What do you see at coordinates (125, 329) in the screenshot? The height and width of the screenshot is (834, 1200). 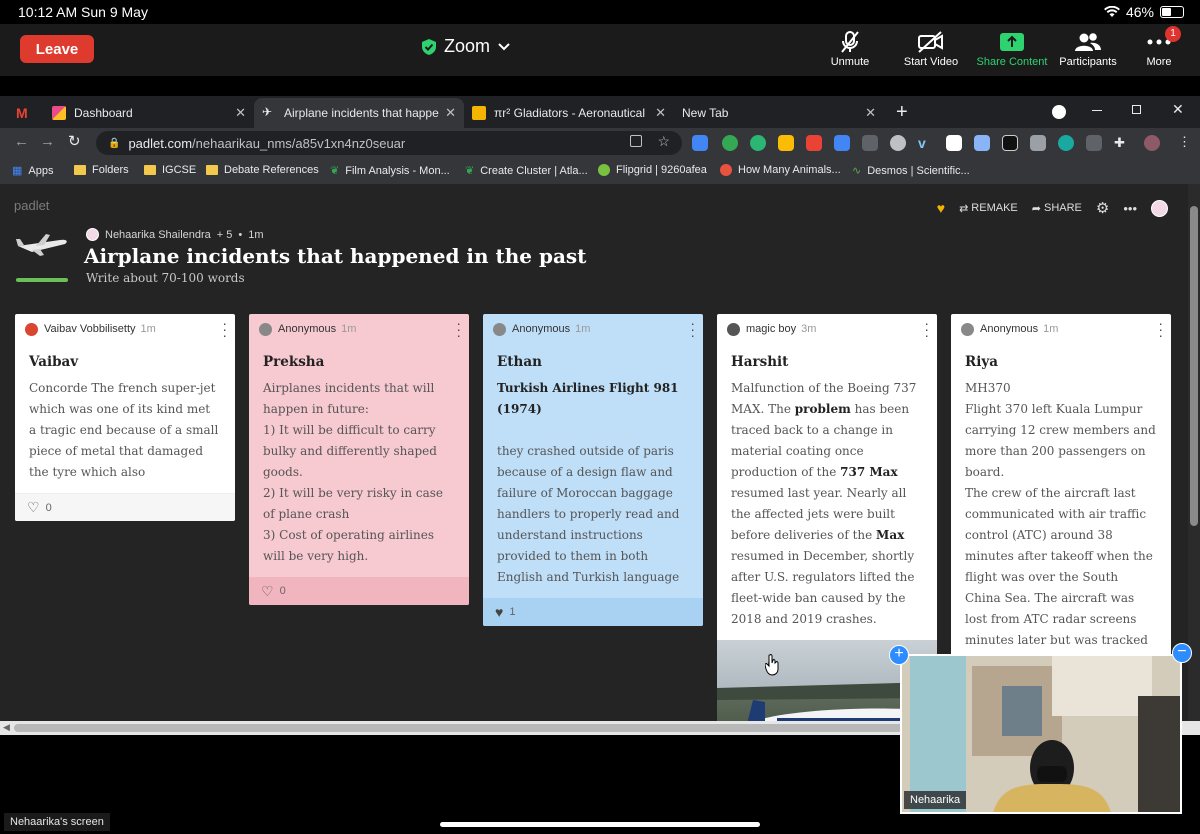 I see `post-header: Vaibav Vobbilisetty 1m · · ·` at bounding box center [125, 329].